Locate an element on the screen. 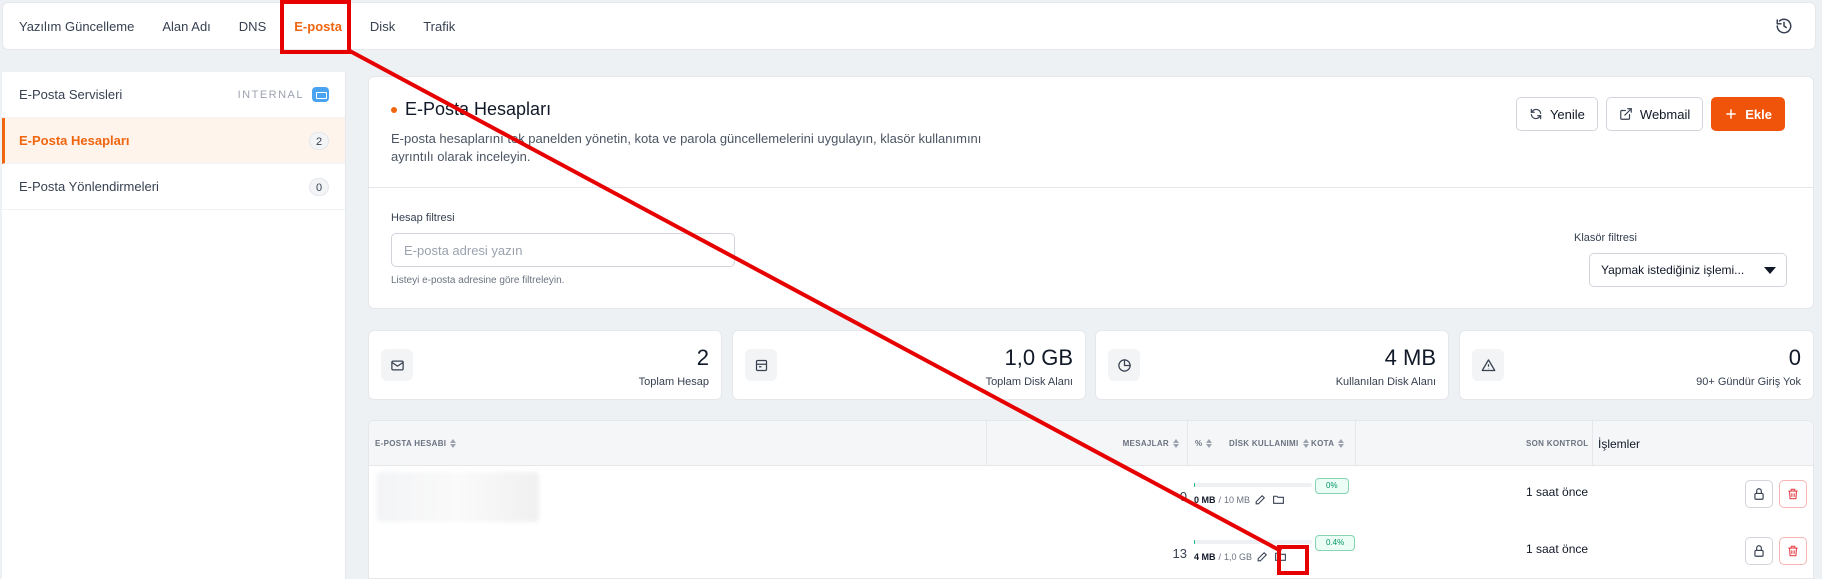 This screenshot has width=1822, height=579. col-disk-label: DİSK KULLANIMI is located at coordinates (1264, 443).